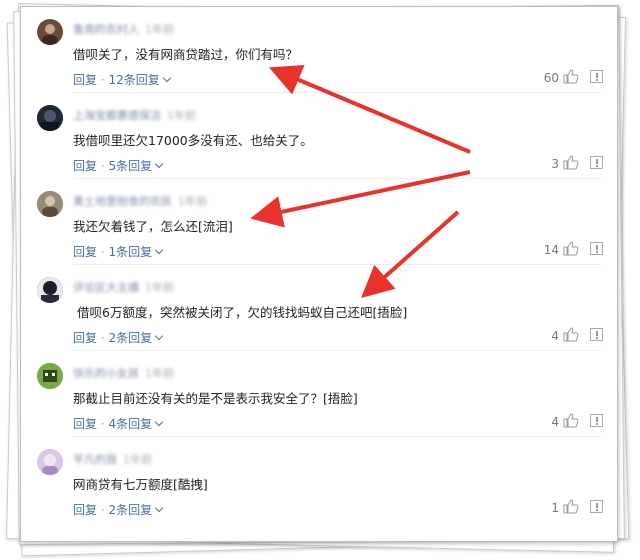  I want to click on comment-text: 借呗6万额度，突然被关闭了，欠的钱找蚂蚁自己还吧[捂脸], so click(242, 312).